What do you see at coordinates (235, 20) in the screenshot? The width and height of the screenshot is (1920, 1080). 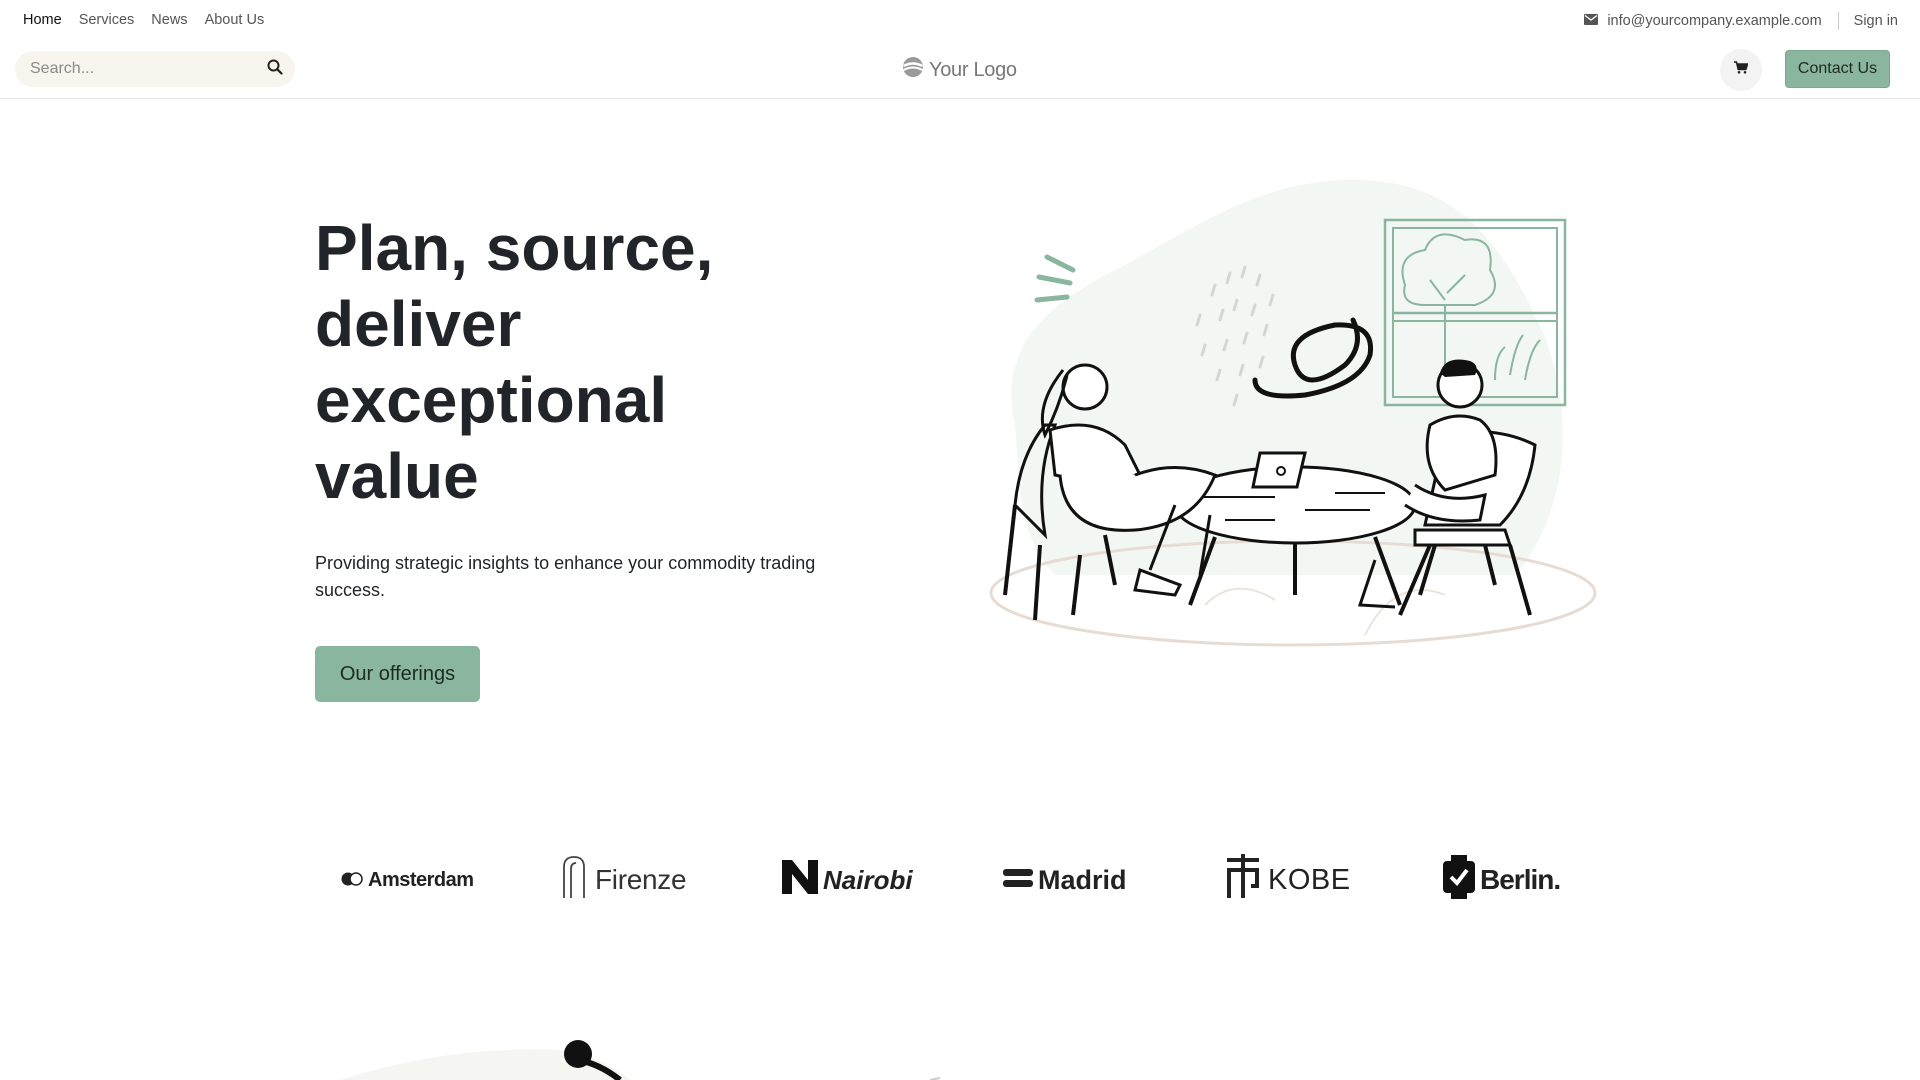 I see `nav-about-us: About Us` at bounding box center [235, 20].